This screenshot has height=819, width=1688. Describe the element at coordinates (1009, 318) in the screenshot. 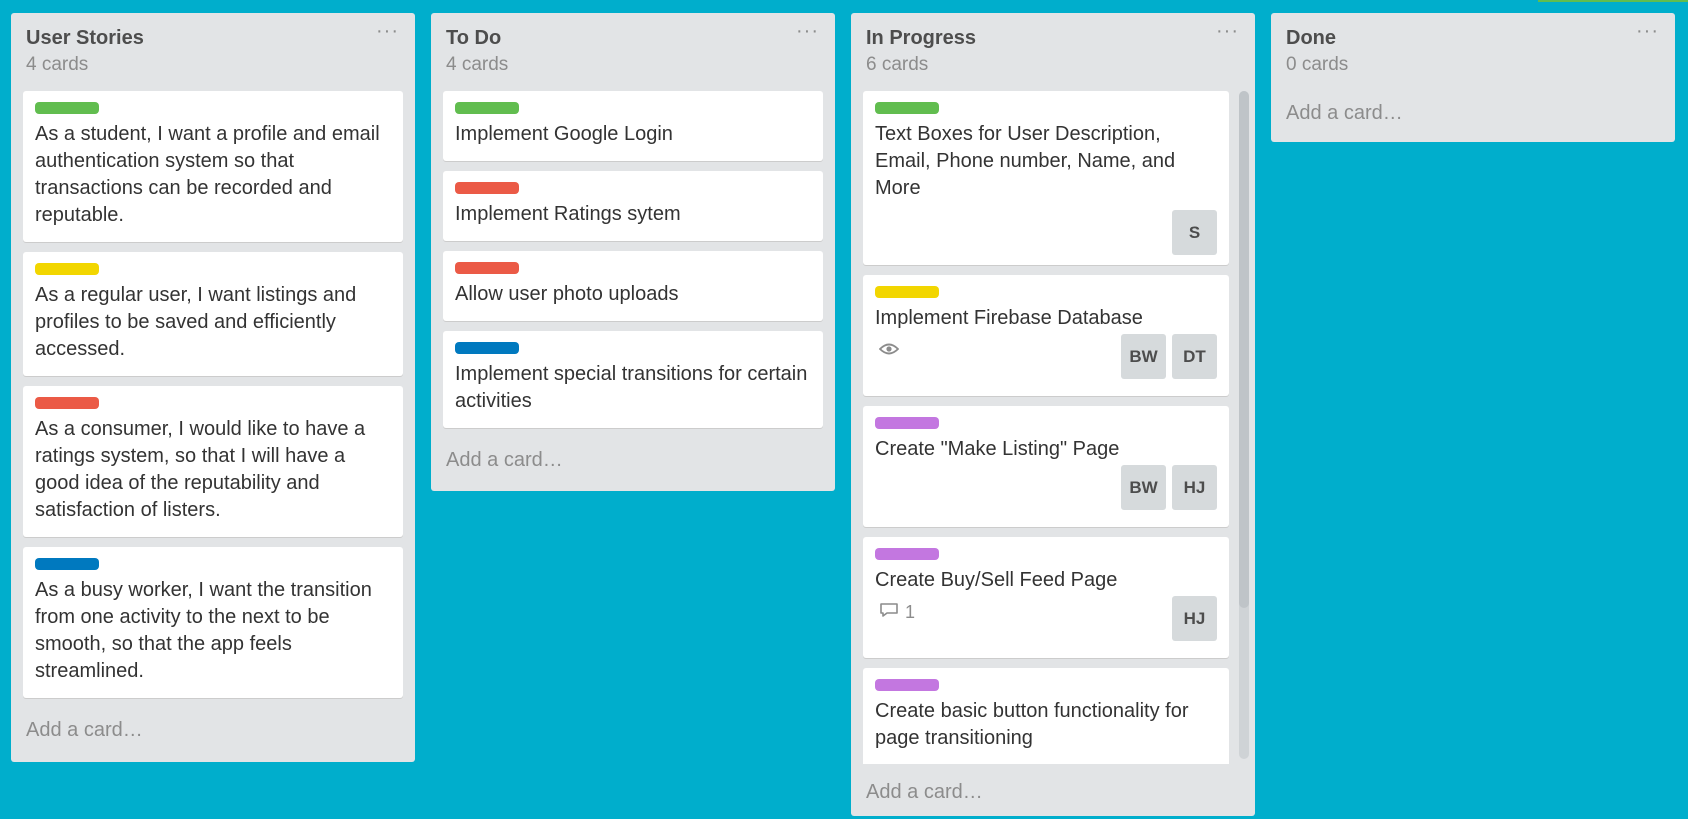

I see `card-title: Implement Firebase Database` at that location.